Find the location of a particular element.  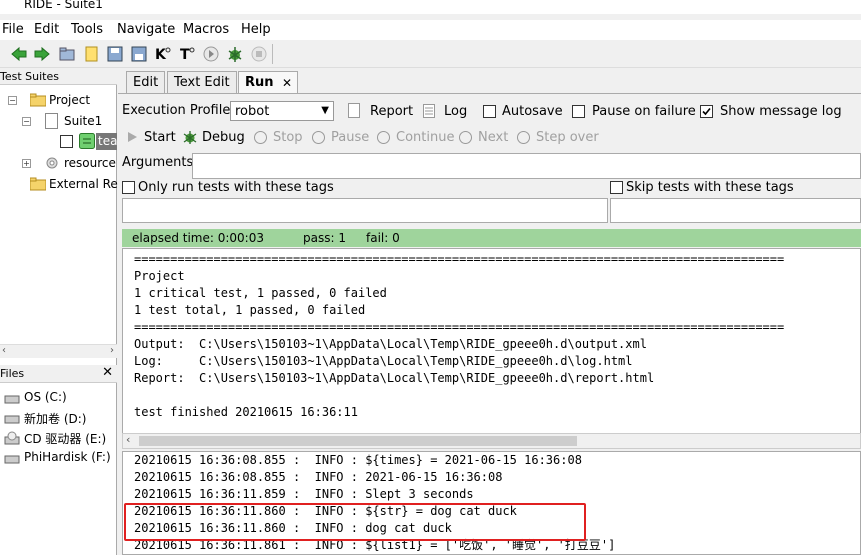

scroll-right-icon: › is located at coordinates (112, 350).